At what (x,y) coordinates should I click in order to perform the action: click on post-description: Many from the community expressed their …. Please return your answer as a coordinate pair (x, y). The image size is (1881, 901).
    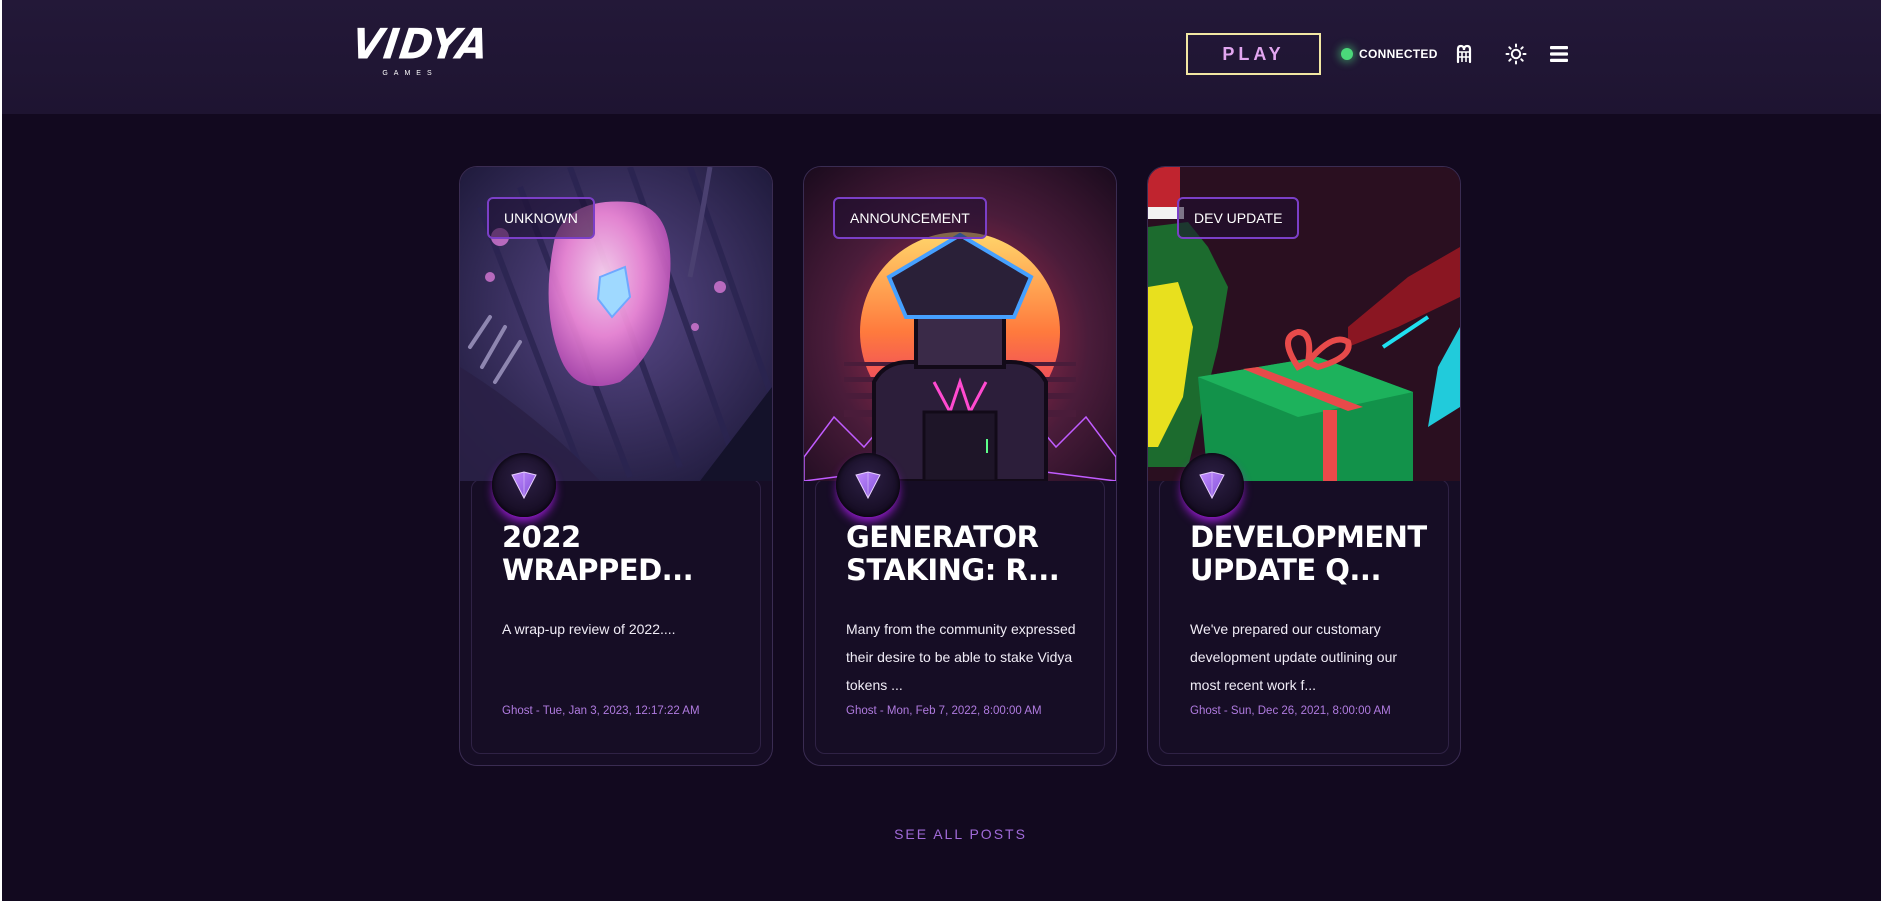
    Looking at the image, I should click on (961, 657).